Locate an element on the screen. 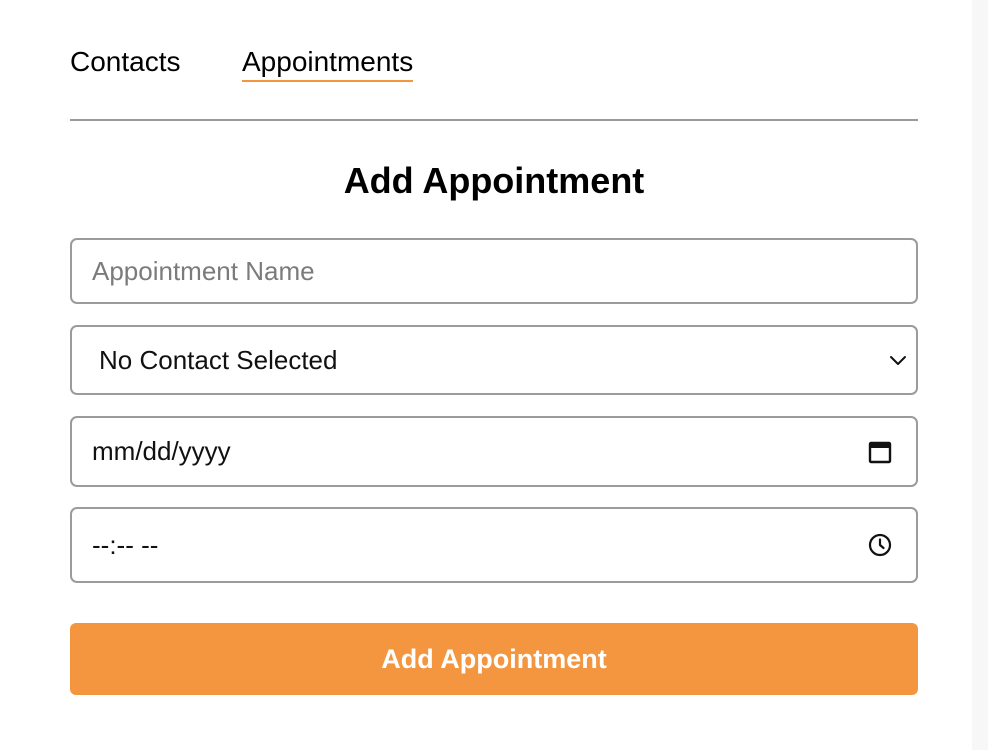 The image size is (988, 750). date-input: mm/dd/yyyy is located at coordinates (494, 451).